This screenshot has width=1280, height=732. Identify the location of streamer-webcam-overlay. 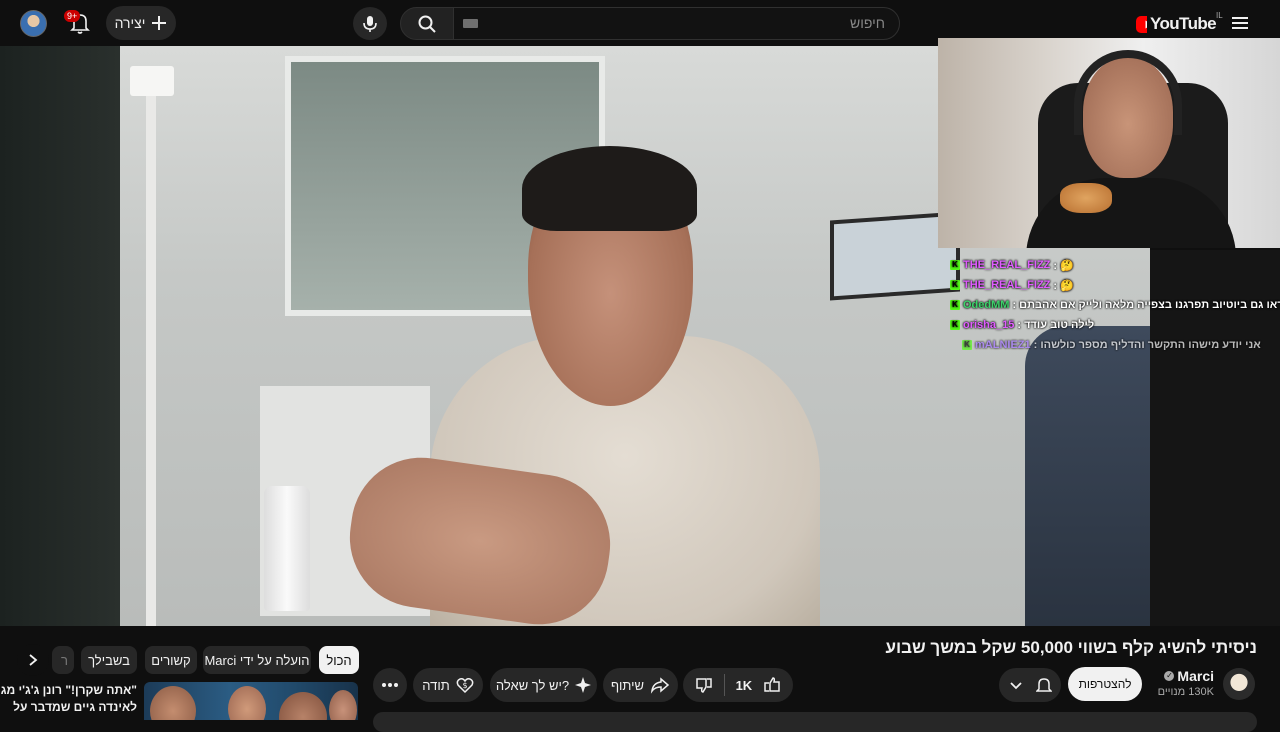
(1109, 143).